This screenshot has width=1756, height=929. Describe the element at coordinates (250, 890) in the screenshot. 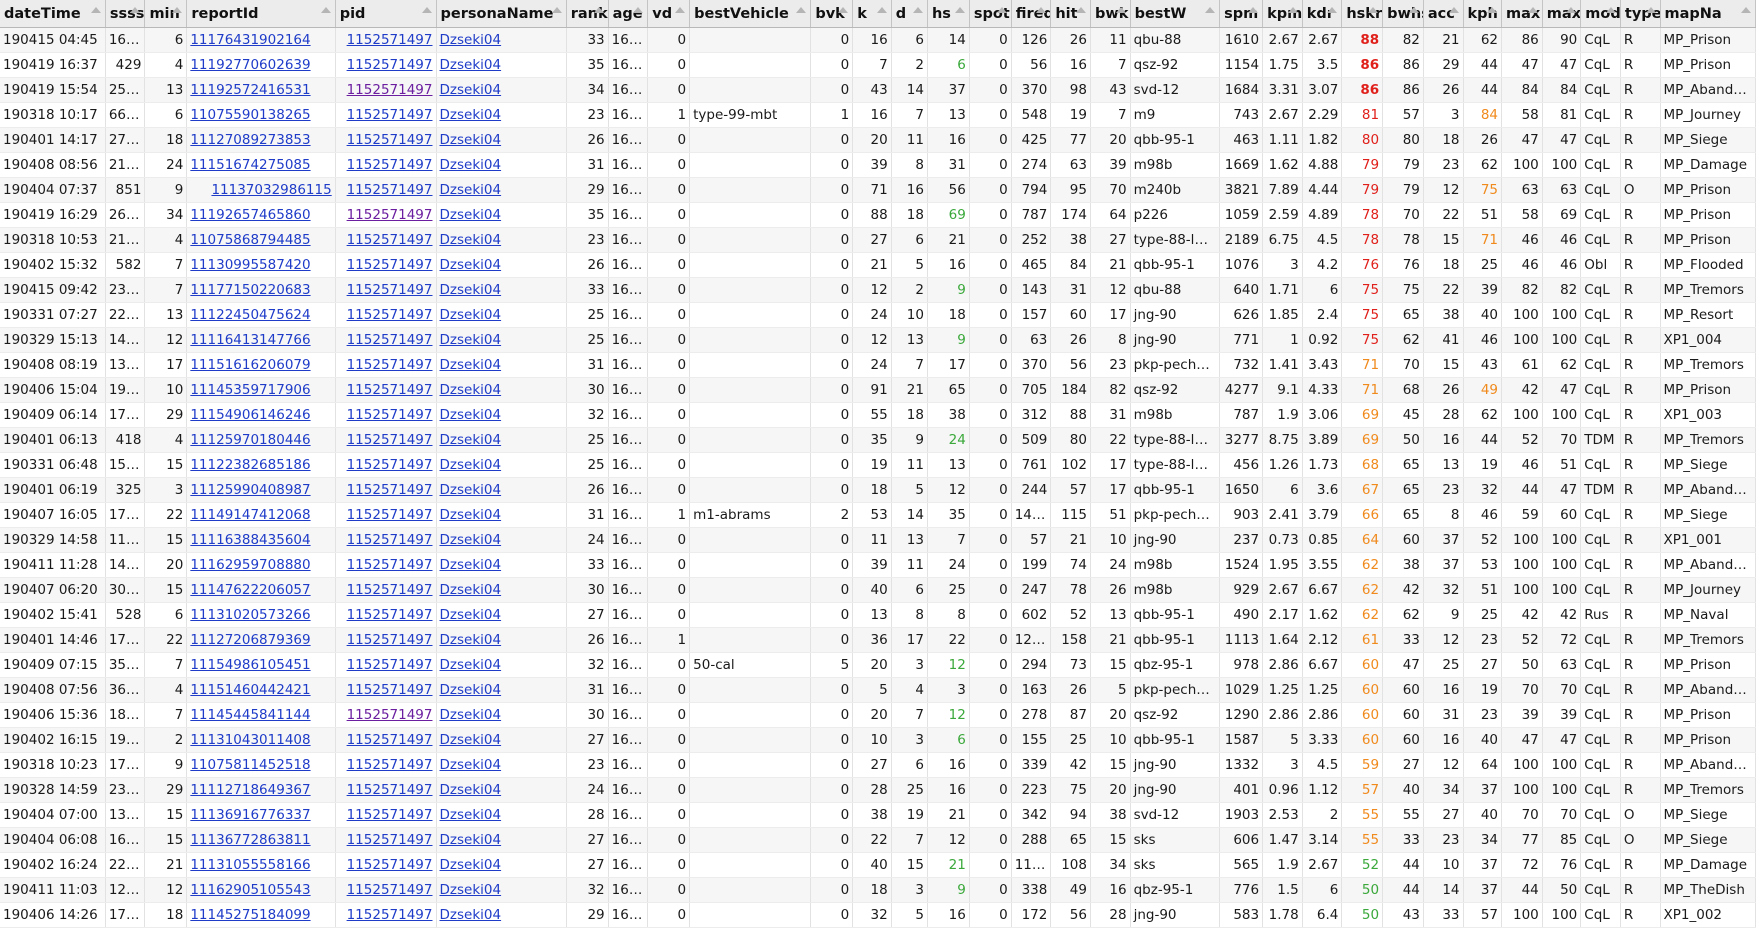

I see `reportId-link: 11162905105543` at that location.